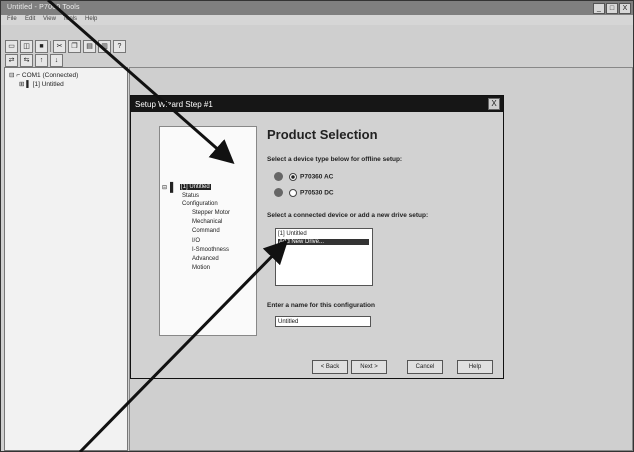 The image size is (634, 452). Describe the element at coordinates (211, 213) in the screenshot. I see `nav-item-stepper-motor: Stepper Motor` at that location.